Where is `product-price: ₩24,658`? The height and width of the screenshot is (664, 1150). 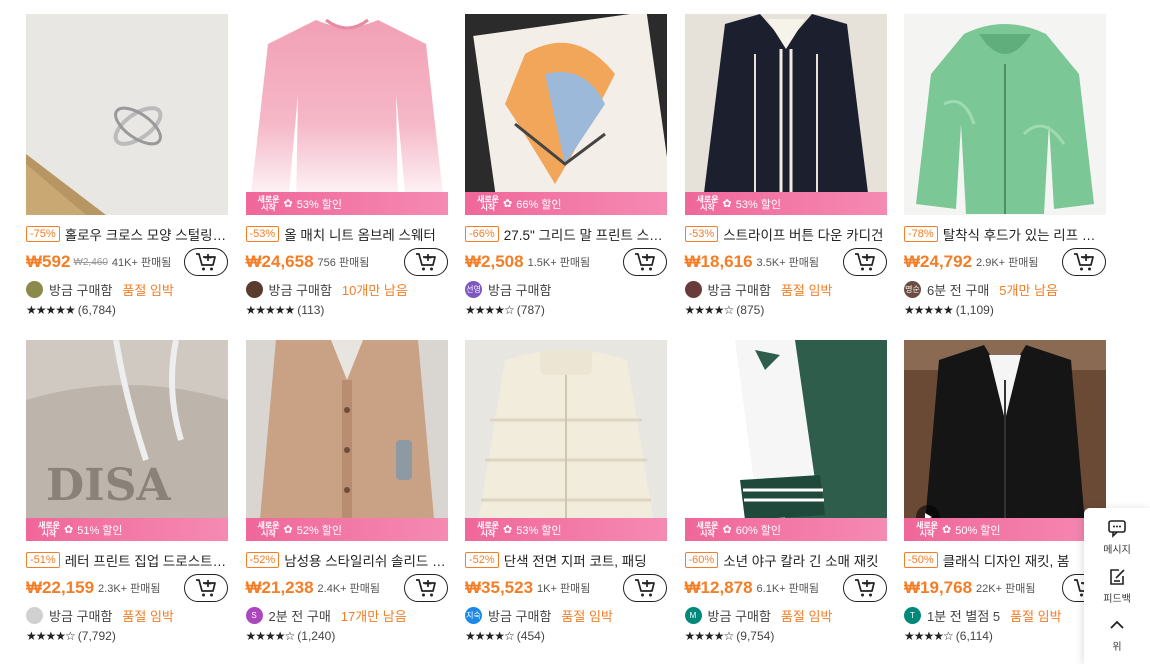 product-price: ₩24,658 is located at coordinates (279, 261).